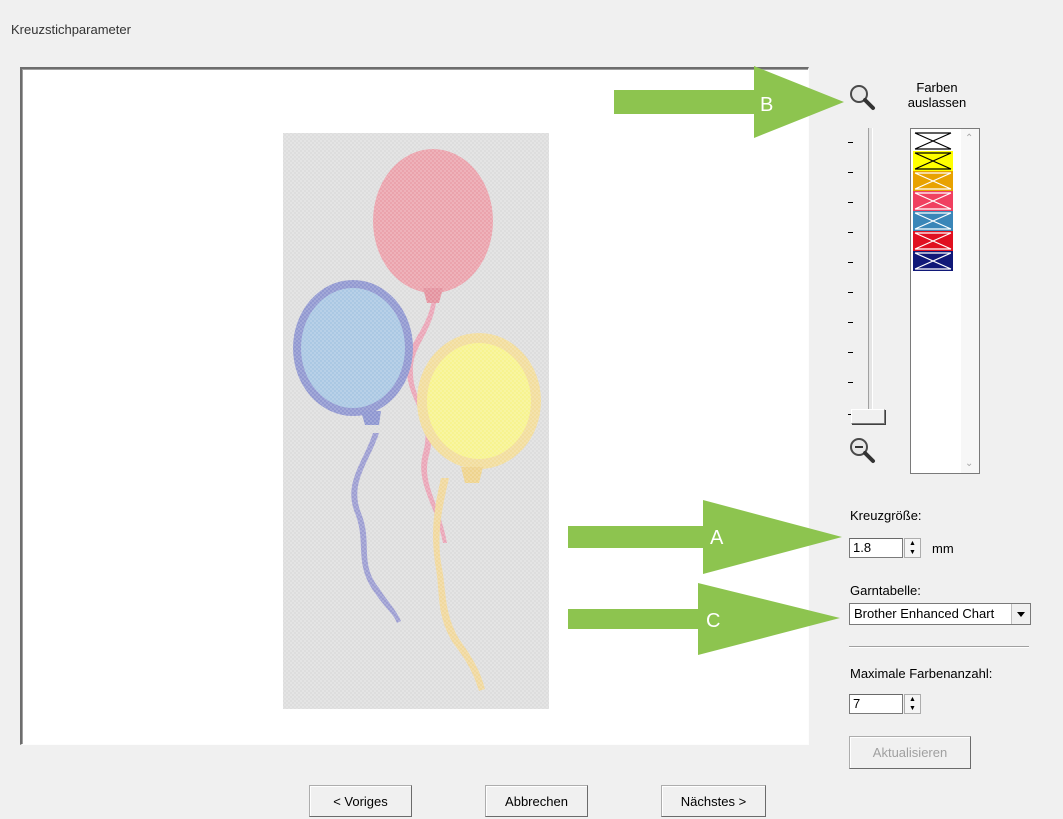 This screenshot has width=1063, height=819. I want to click on skip-colors-label: Farben auslassen, so click(937, 95).